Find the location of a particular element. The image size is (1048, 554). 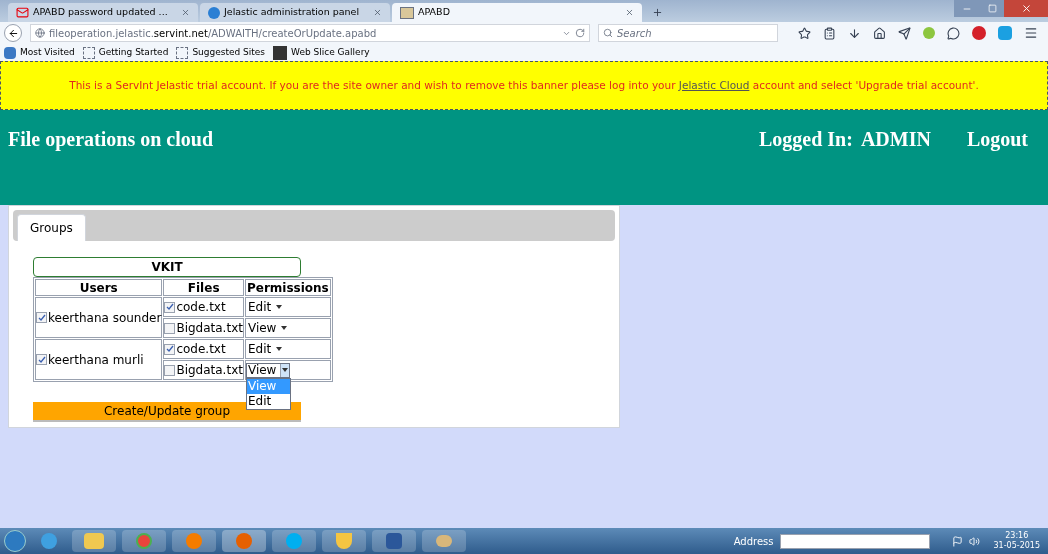

flag-icon is located at coordinates (957, 541).